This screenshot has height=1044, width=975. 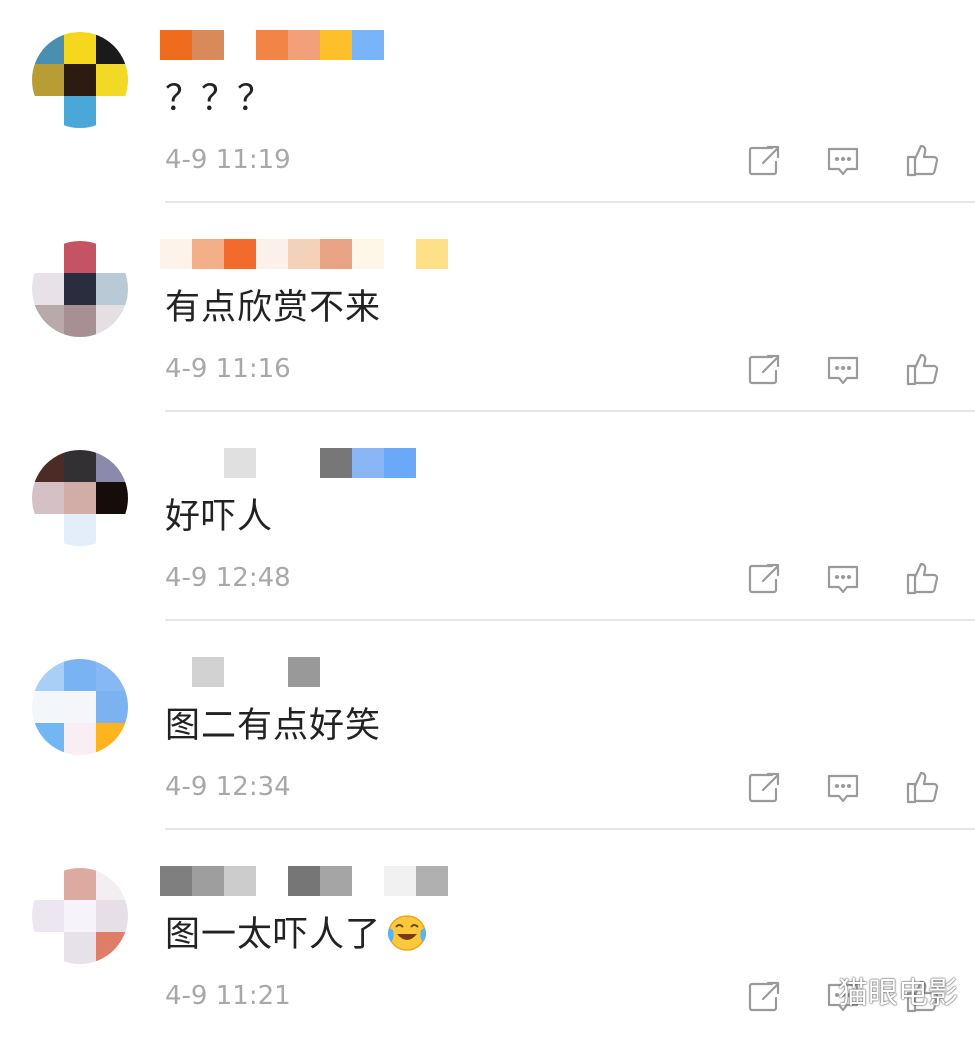 I want to click on comment-timestamp: 4-9 11:21, so click(x=228, y=996).